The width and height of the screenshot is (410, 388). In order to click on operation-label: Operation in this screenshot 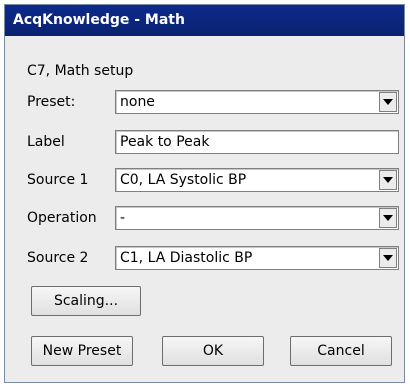, I will do `click(62, 218)`.